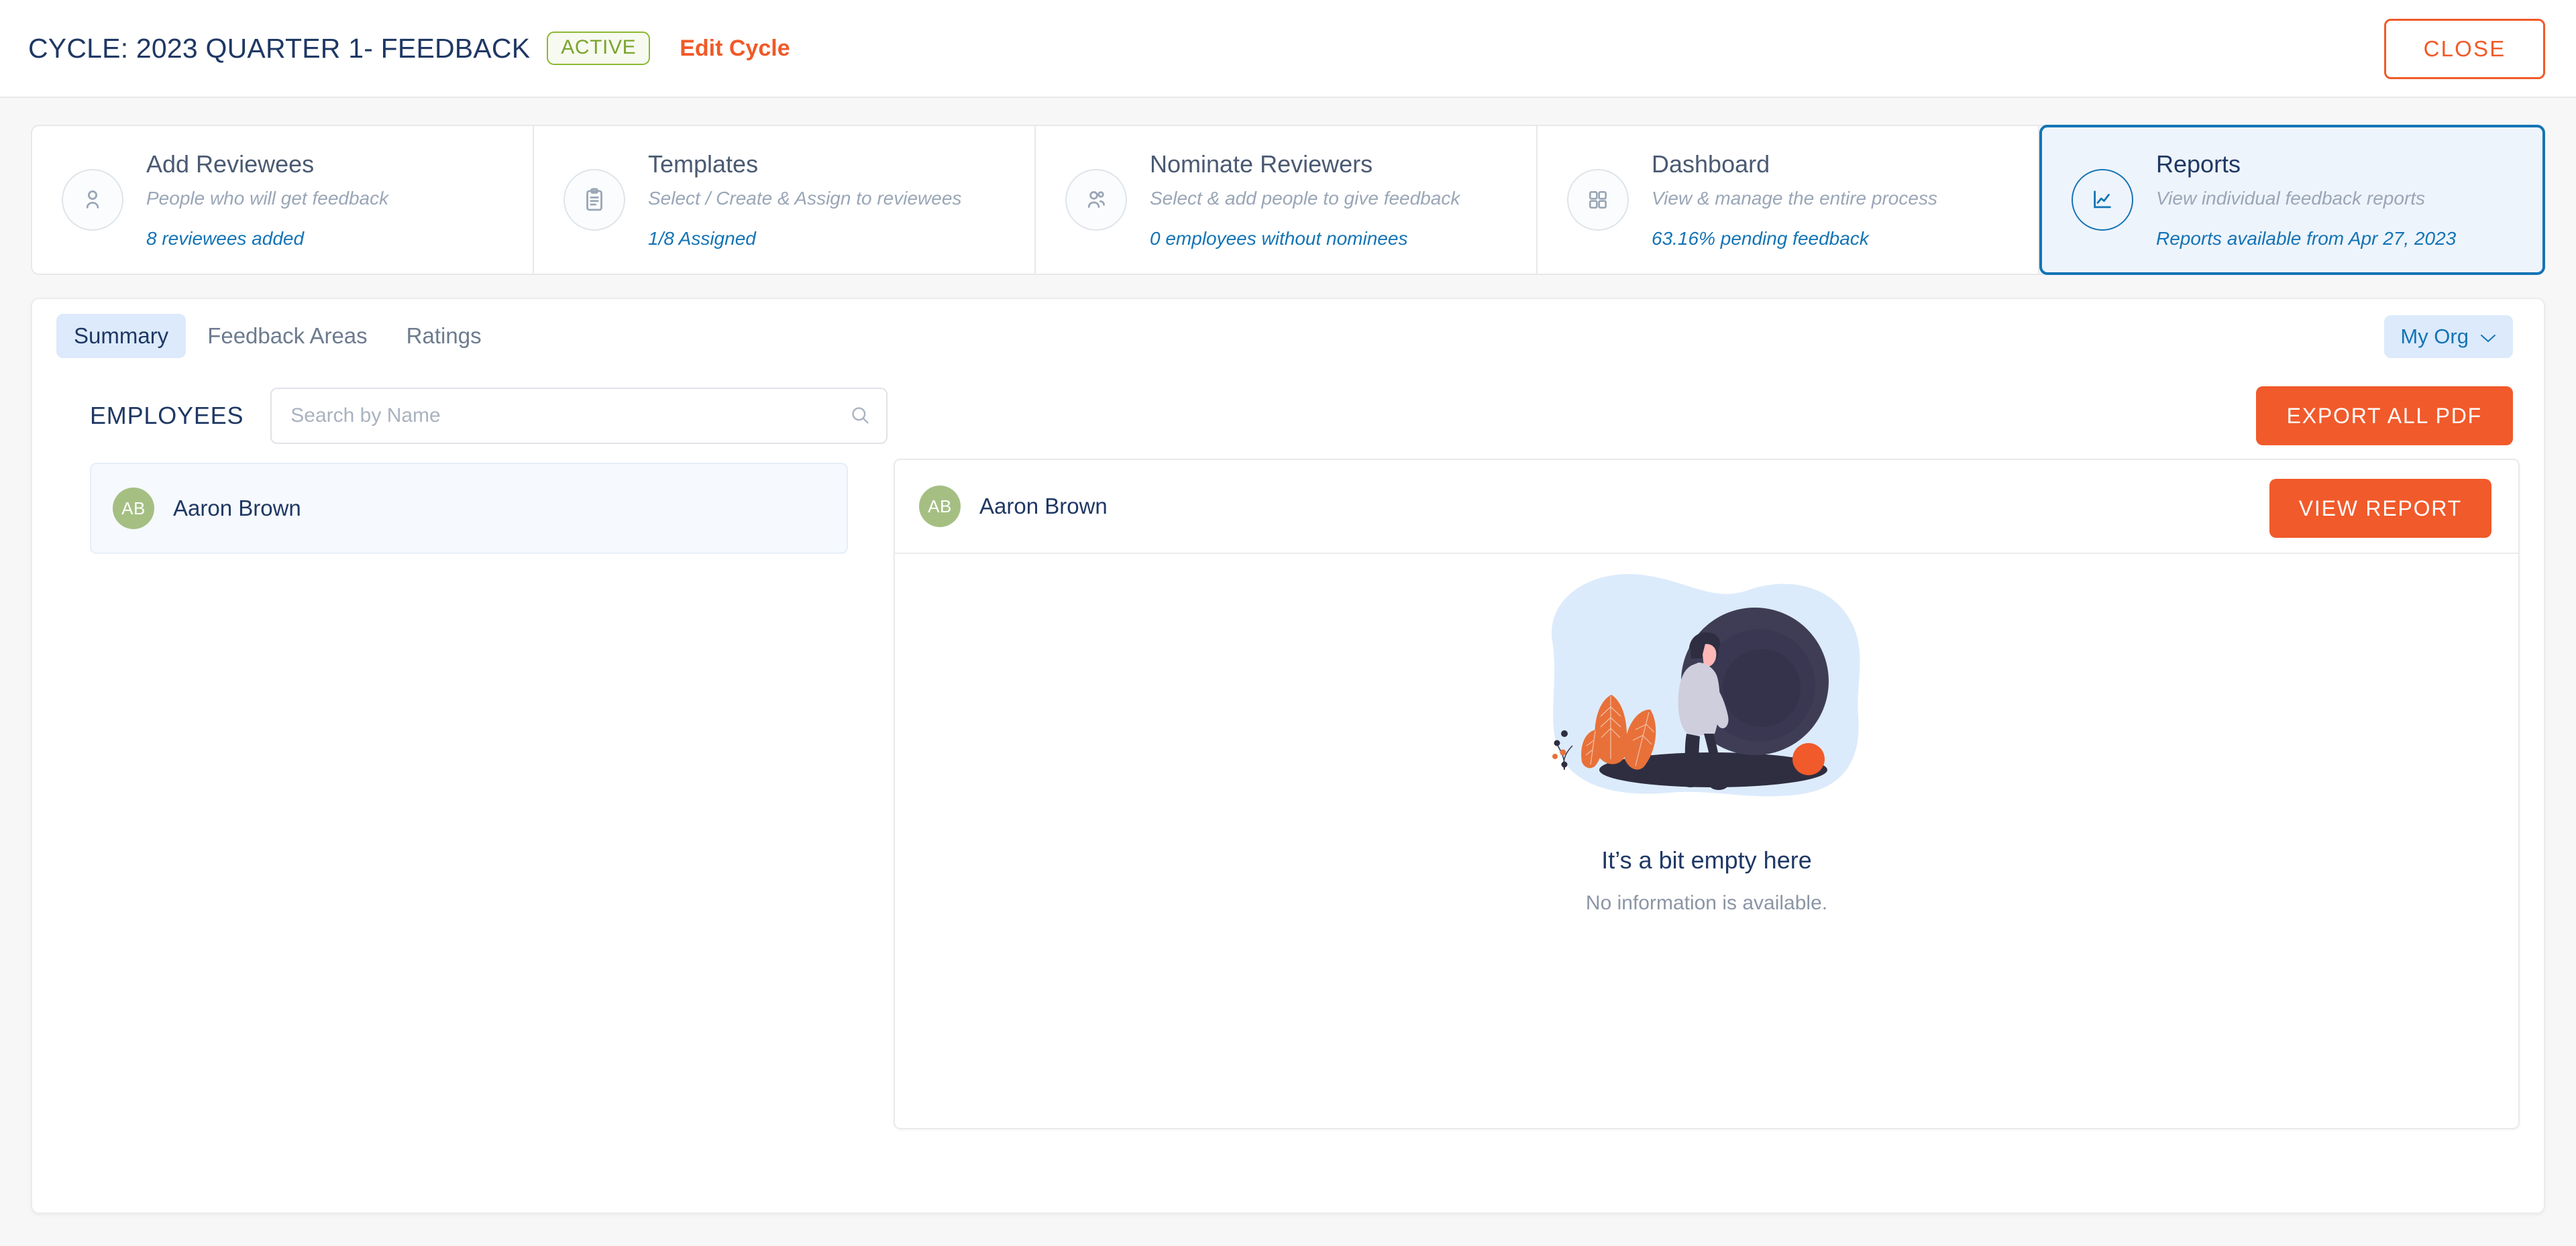  Describe the element at coordinates (2306, 238) in the screenshot. I see `step-stat: Reports available from Apr 27, 2023` at that location.